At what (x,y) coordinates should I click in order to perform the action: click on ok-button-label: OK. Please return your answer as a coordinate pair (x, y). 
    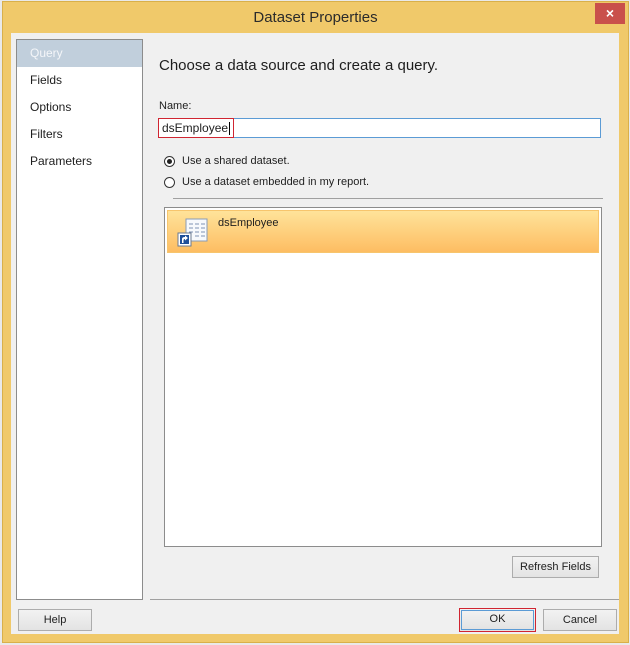
    Looking at the image, I should click on (497, 620).